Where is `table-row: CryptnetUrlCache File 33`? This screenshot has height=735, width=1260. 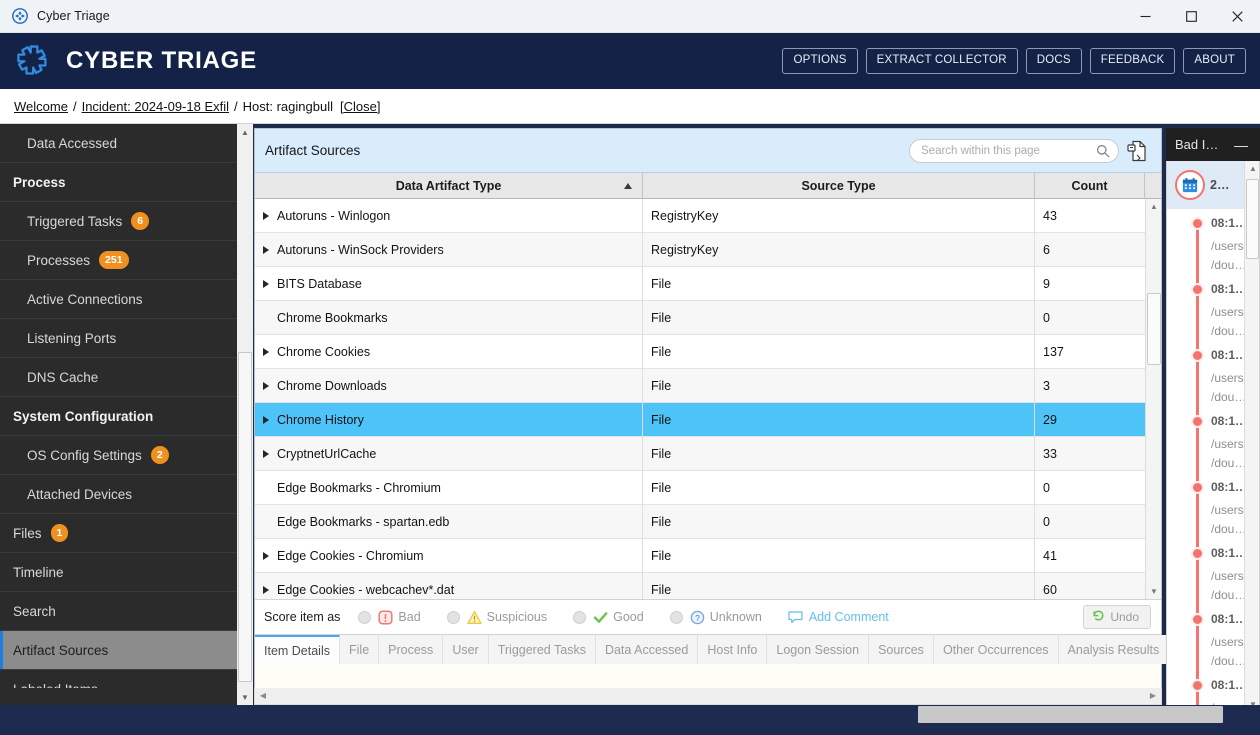 table-row: CryptnetUrlCache File 33 is located at coordinates (708, 454).